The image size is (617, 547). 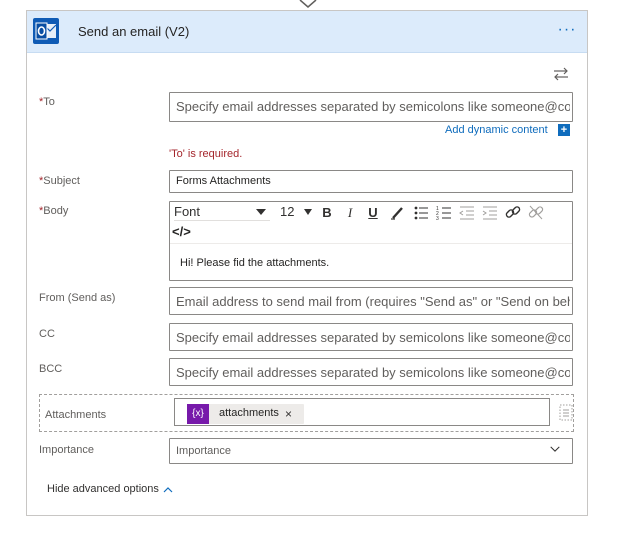 What do you see at coordinates (297, 212) in the screenshot?
I see `font-size-select: 12` at bounding box center [297, 212].